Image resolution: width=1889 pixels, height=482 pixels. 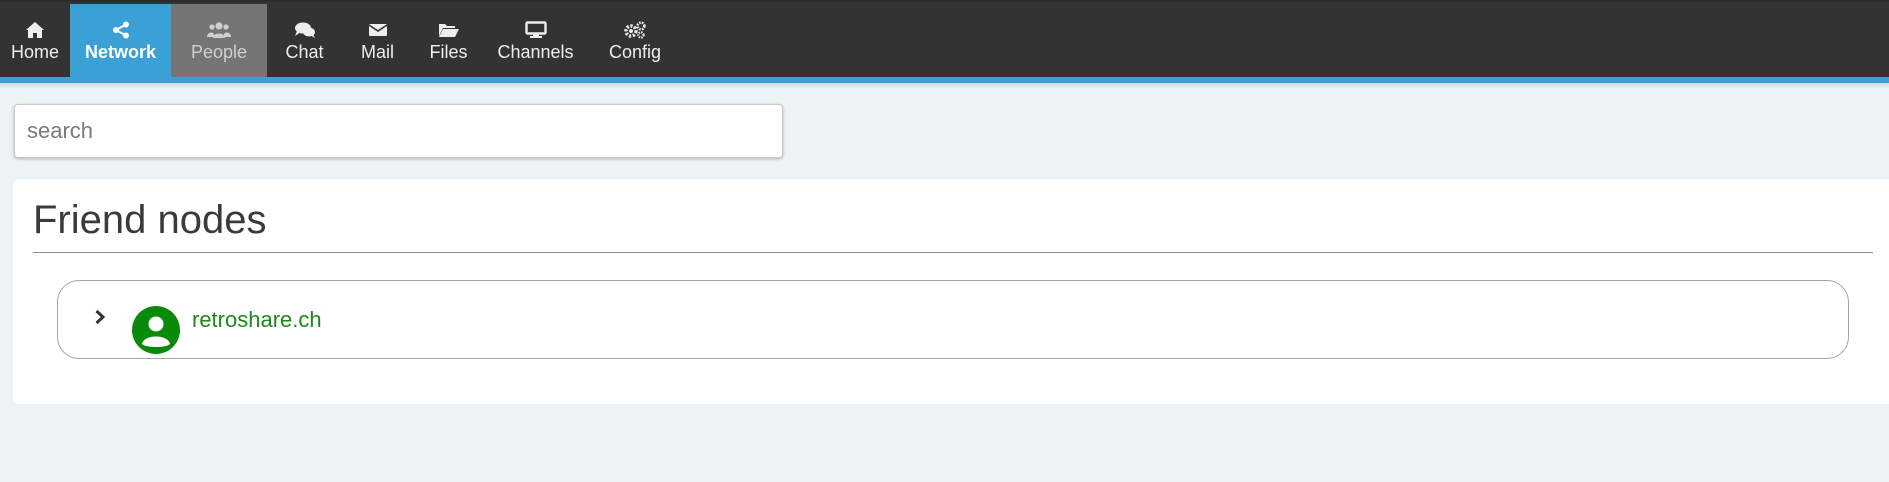 I want to click on nav-home: Home, so click(x=35, y=41).